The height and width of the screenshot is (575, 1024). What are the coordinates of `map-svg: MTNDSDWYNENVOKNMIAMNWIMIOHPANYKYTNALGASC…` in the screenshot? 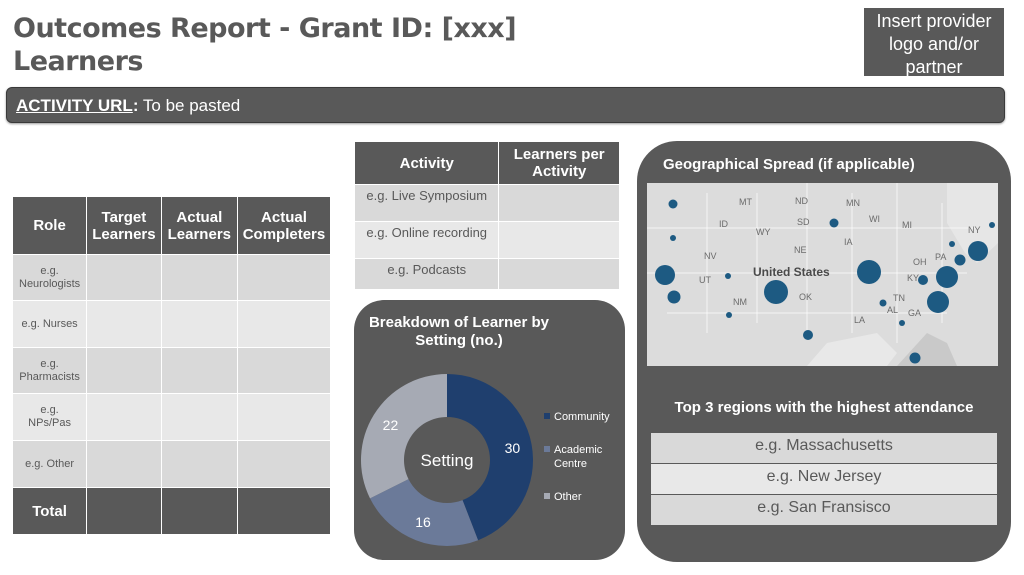 It's located at (822, 274).